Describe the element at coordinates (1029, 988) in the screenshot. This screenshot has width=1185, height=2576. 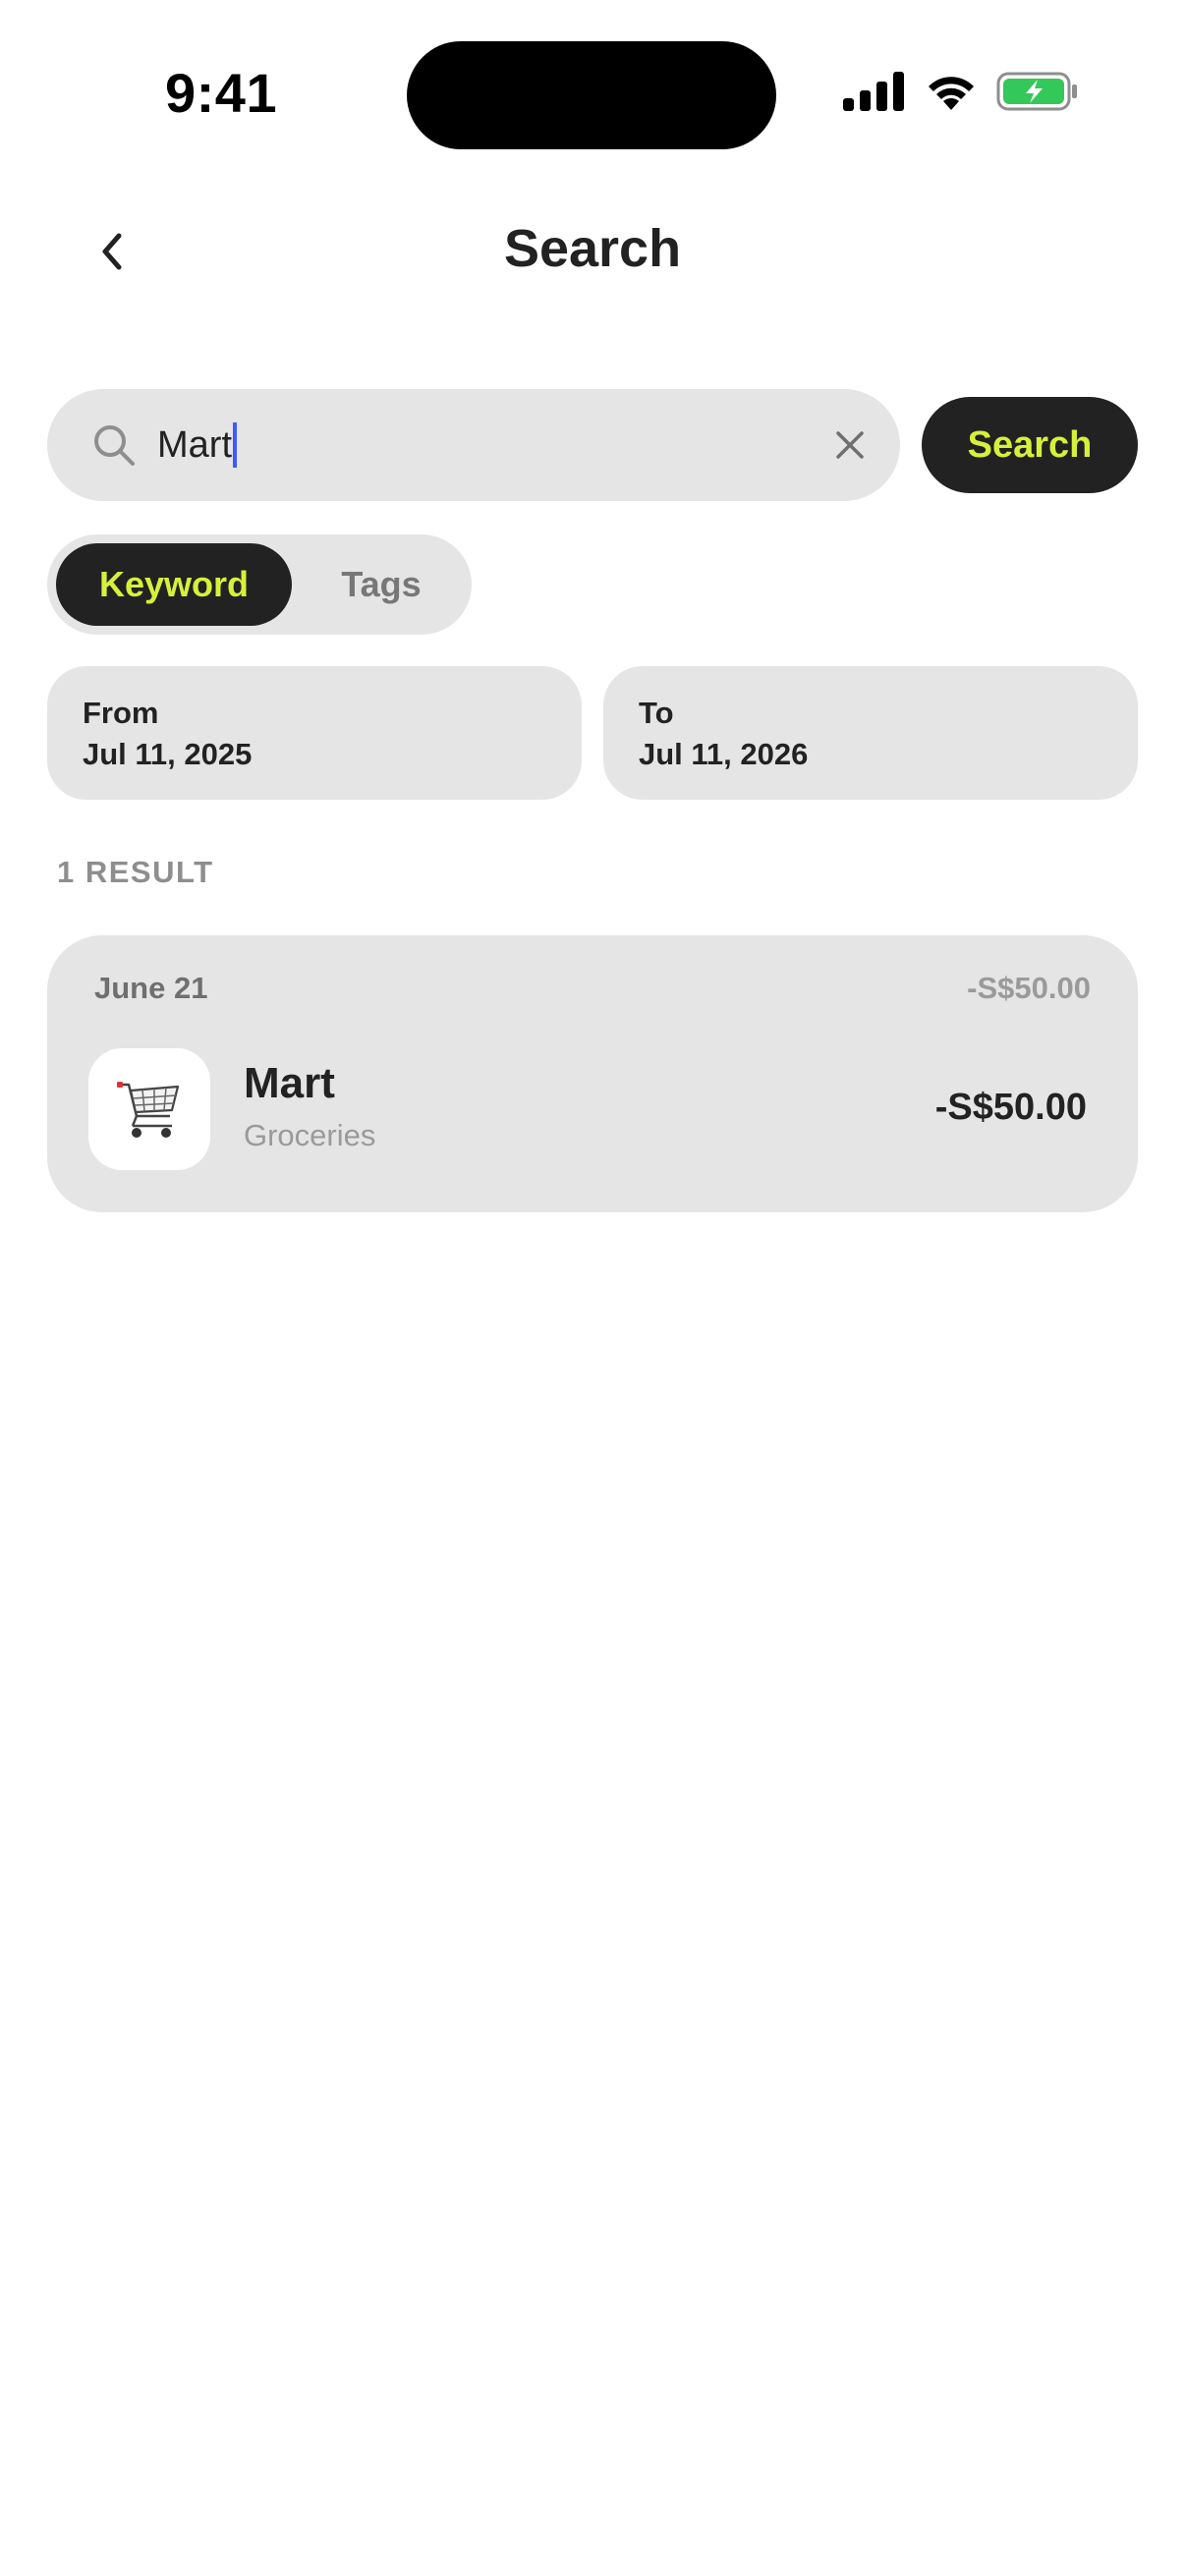
I see `group-total: -S$50.00` at that location.